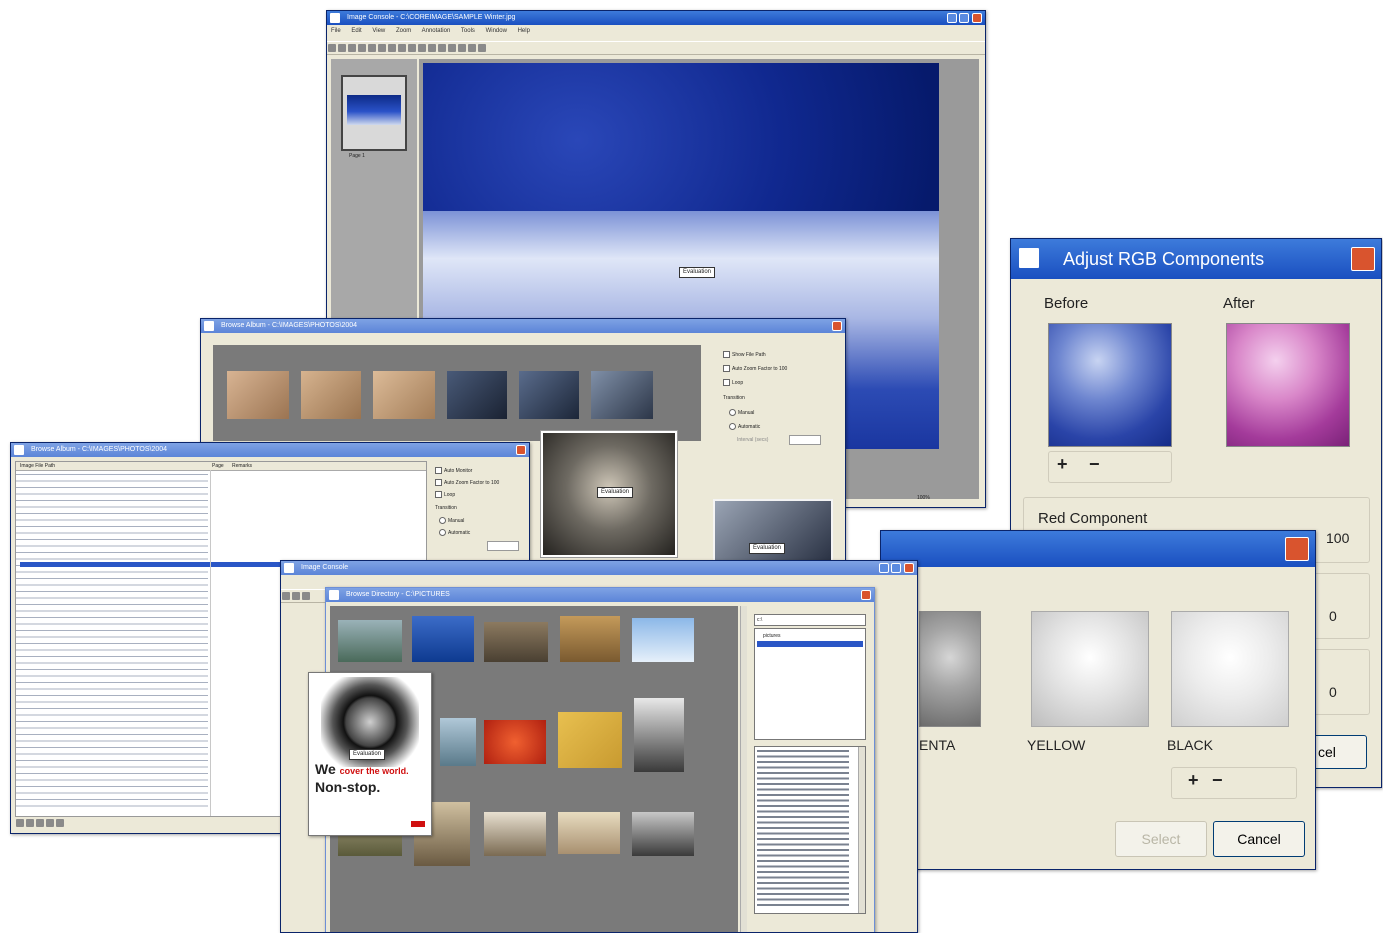  I want to click on option-auto-monitor: Auto Monitor, so click(453, 470).